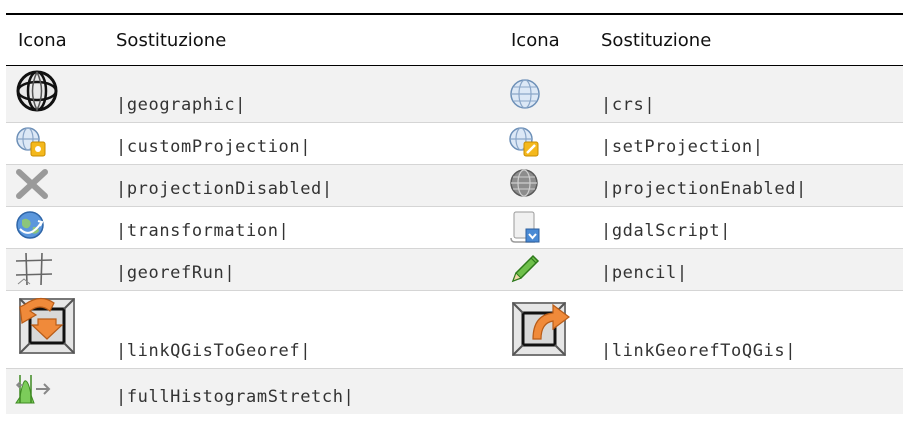  Describe the element at coordinates (454, 269) in the screenshot. I see `table-row: |georefRun| |pencil|` at that location.